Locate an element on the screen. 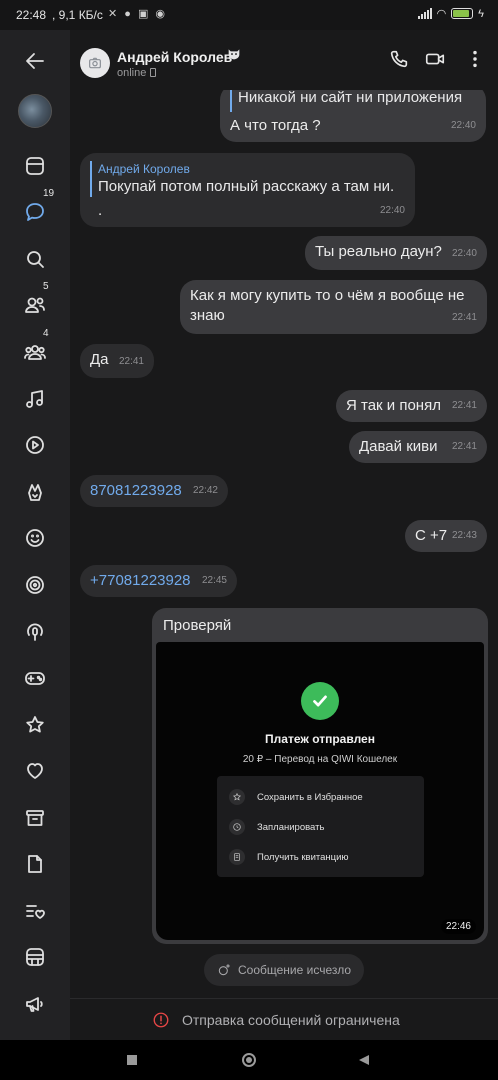 This screenshot has width=498, height=1080. phone-icon is located at coordinates (399, 59).